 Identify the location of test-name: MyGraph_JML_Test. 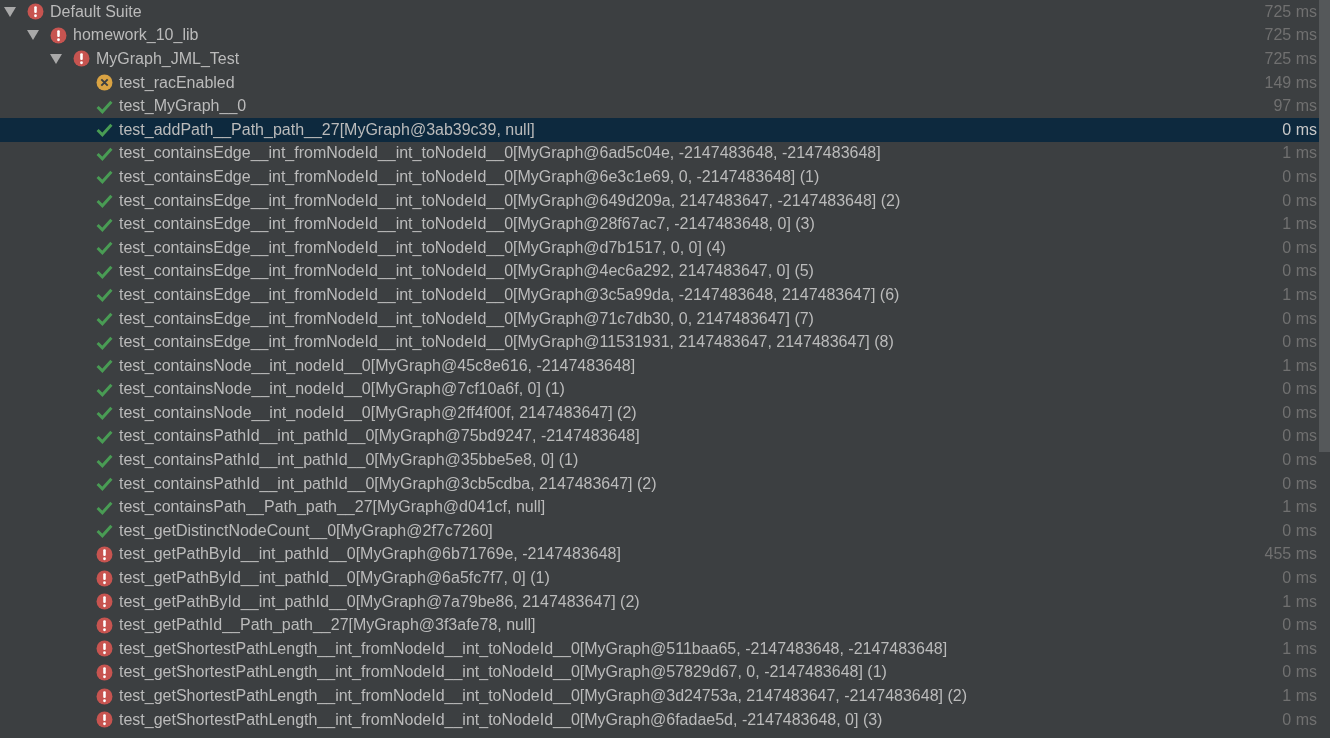
(168, 59).